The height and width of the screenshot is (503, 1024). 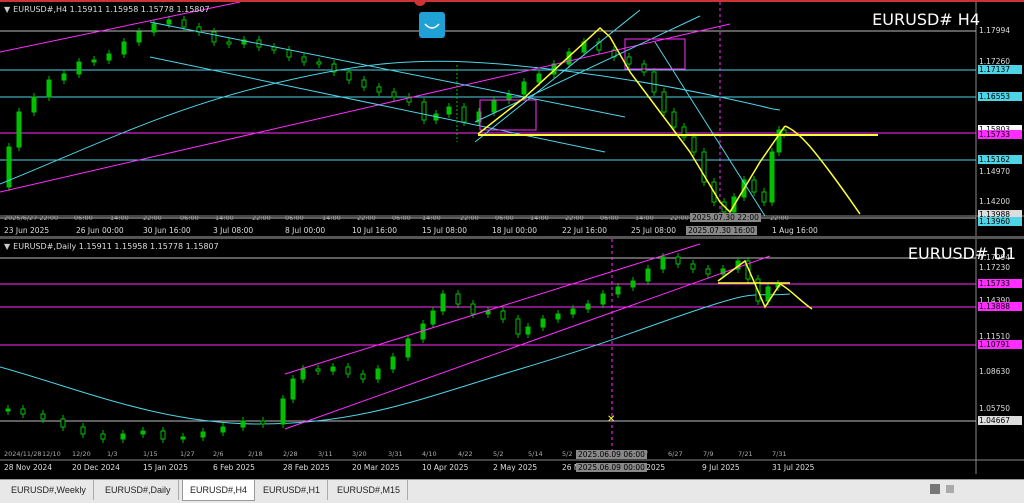 What do you see at coordinates (31, 218) in the screenshot?
I see `h4-time-sublabel: 2025/6/27 22:00` at bounding box center [31, 218].